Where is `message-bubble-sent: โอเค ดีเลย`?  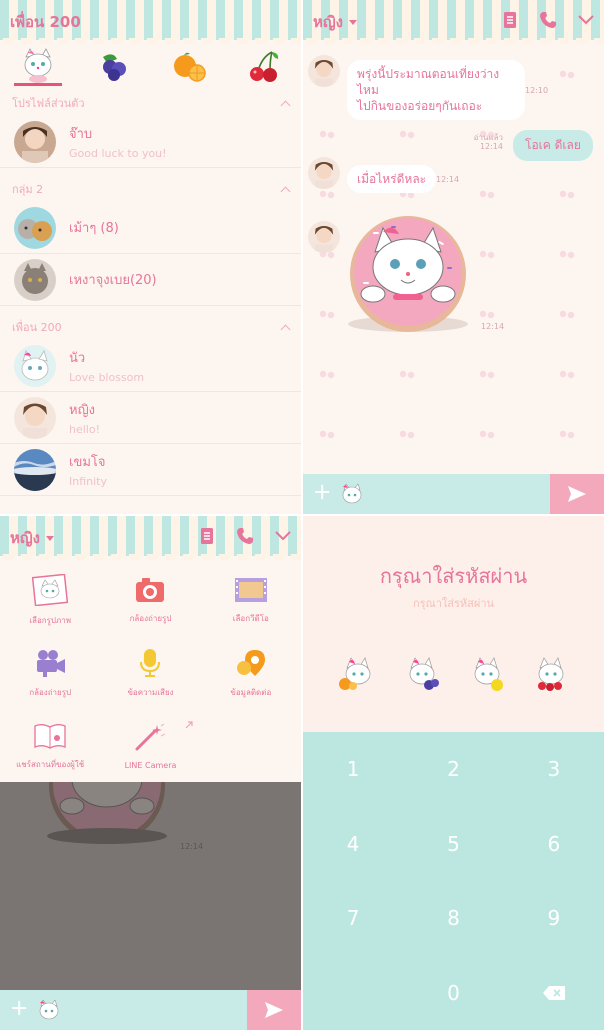
message-bubble-sent: โอเค ดีเลย is located at coordinates (553, 145).